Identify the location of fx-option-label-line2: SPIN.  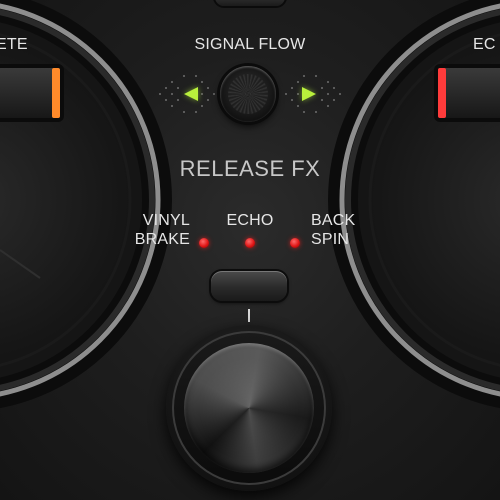
(330, 239).